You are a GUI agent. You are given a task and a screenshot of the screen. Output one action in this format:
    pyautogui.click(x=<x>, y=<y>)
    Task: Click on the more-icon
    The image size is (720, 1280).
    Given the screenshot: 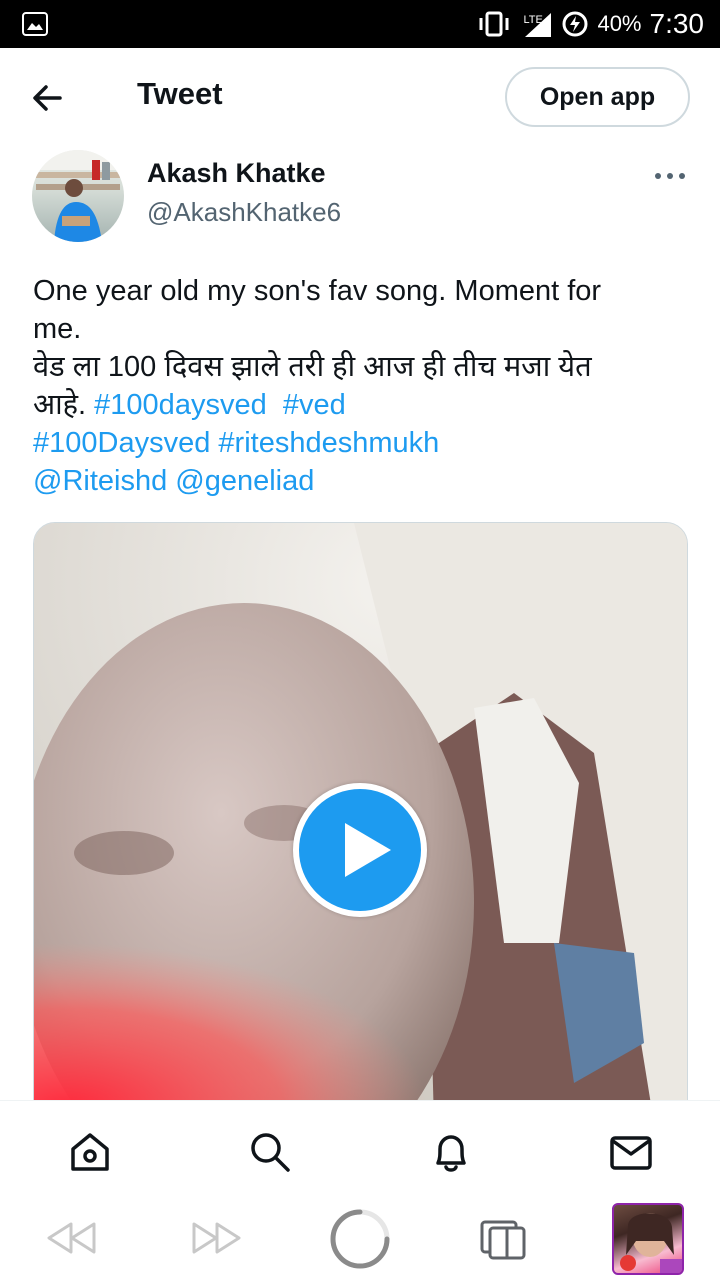 What is the action you would take?
    pyautogui.click(x=670, y=176)
    